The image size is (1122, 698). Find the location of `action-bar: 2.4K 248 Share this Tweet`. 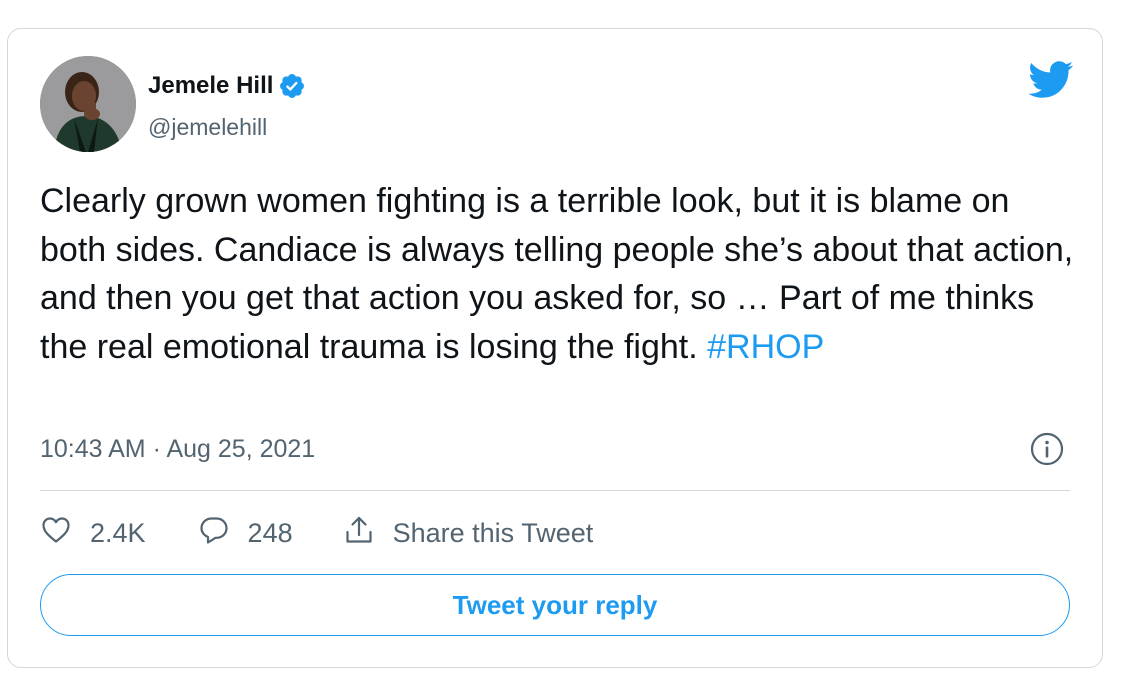

action-bar: 2.4K 248 Share this Tweet is located at coordinates (316, 533).